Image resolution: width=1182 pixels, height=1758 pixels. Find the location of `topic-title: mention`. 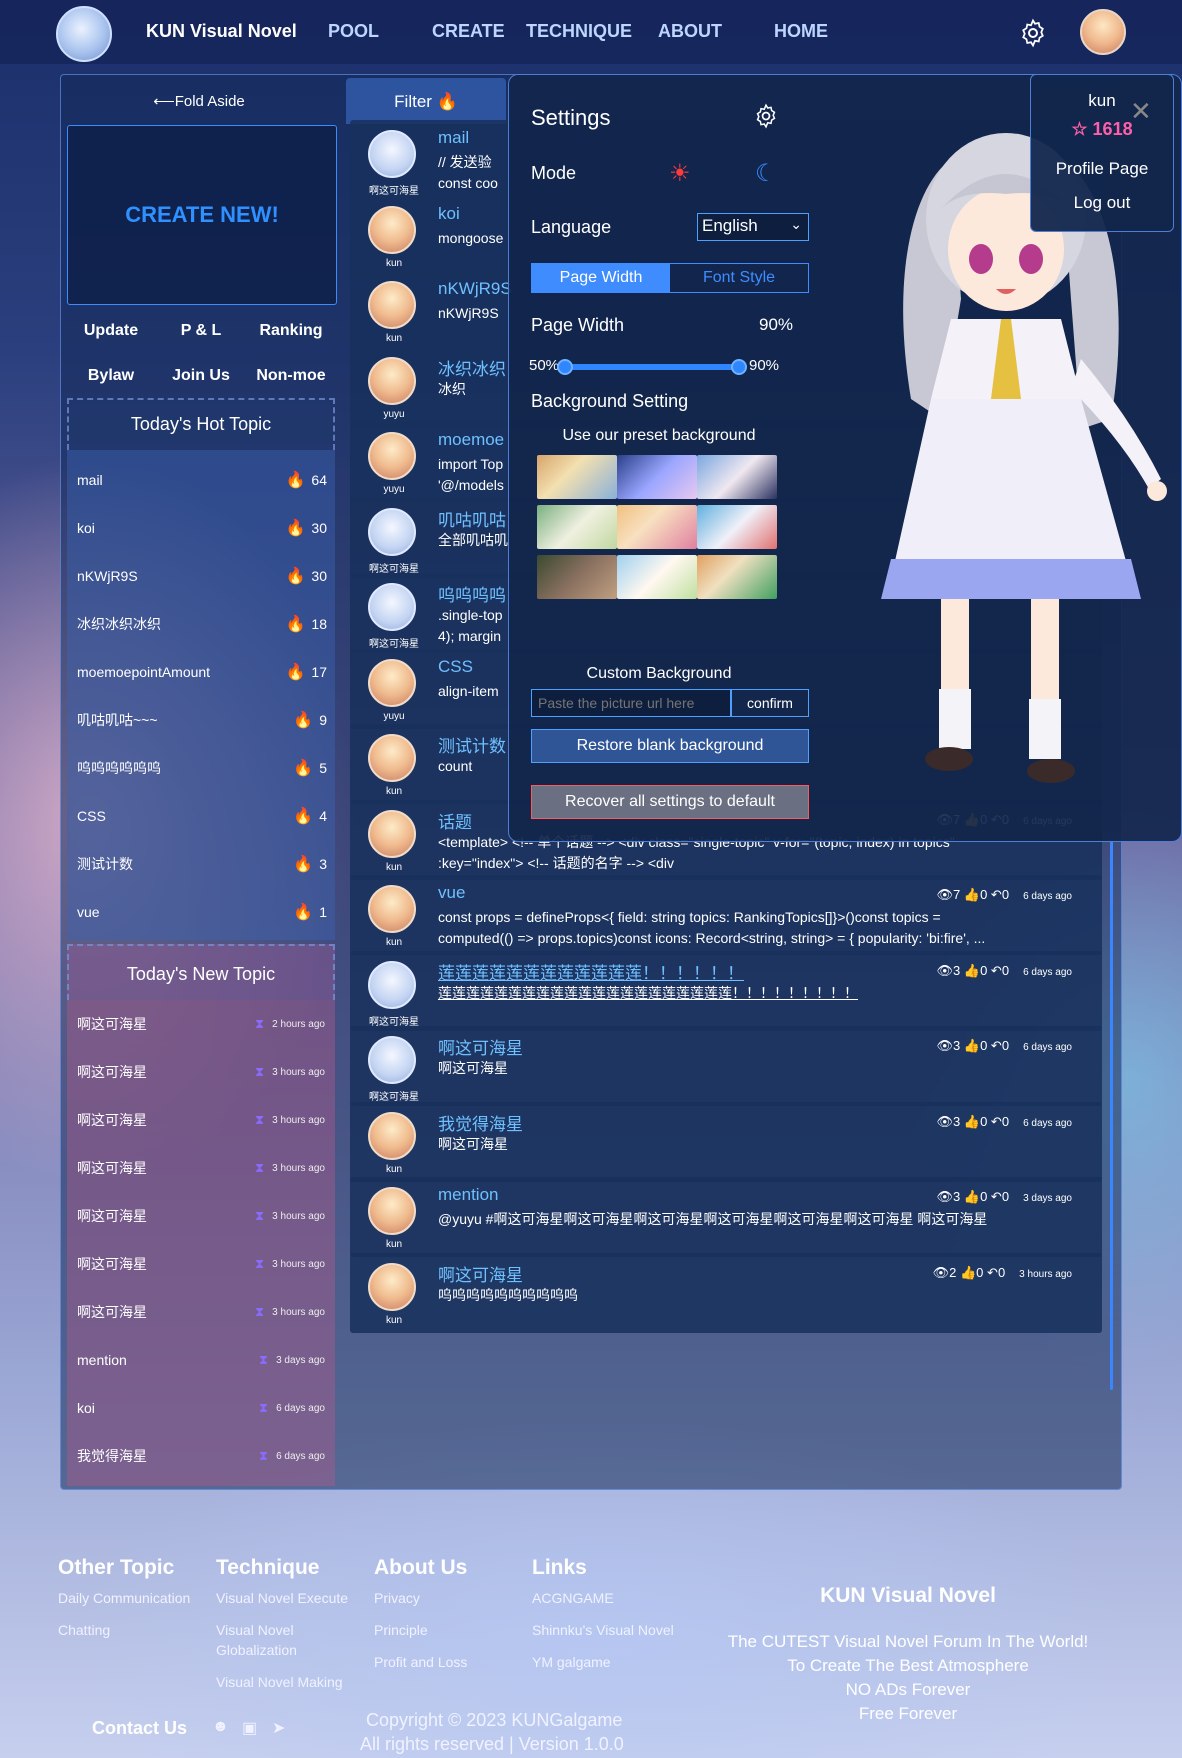

topic-title: mention is located at coordinates (468, 1195).